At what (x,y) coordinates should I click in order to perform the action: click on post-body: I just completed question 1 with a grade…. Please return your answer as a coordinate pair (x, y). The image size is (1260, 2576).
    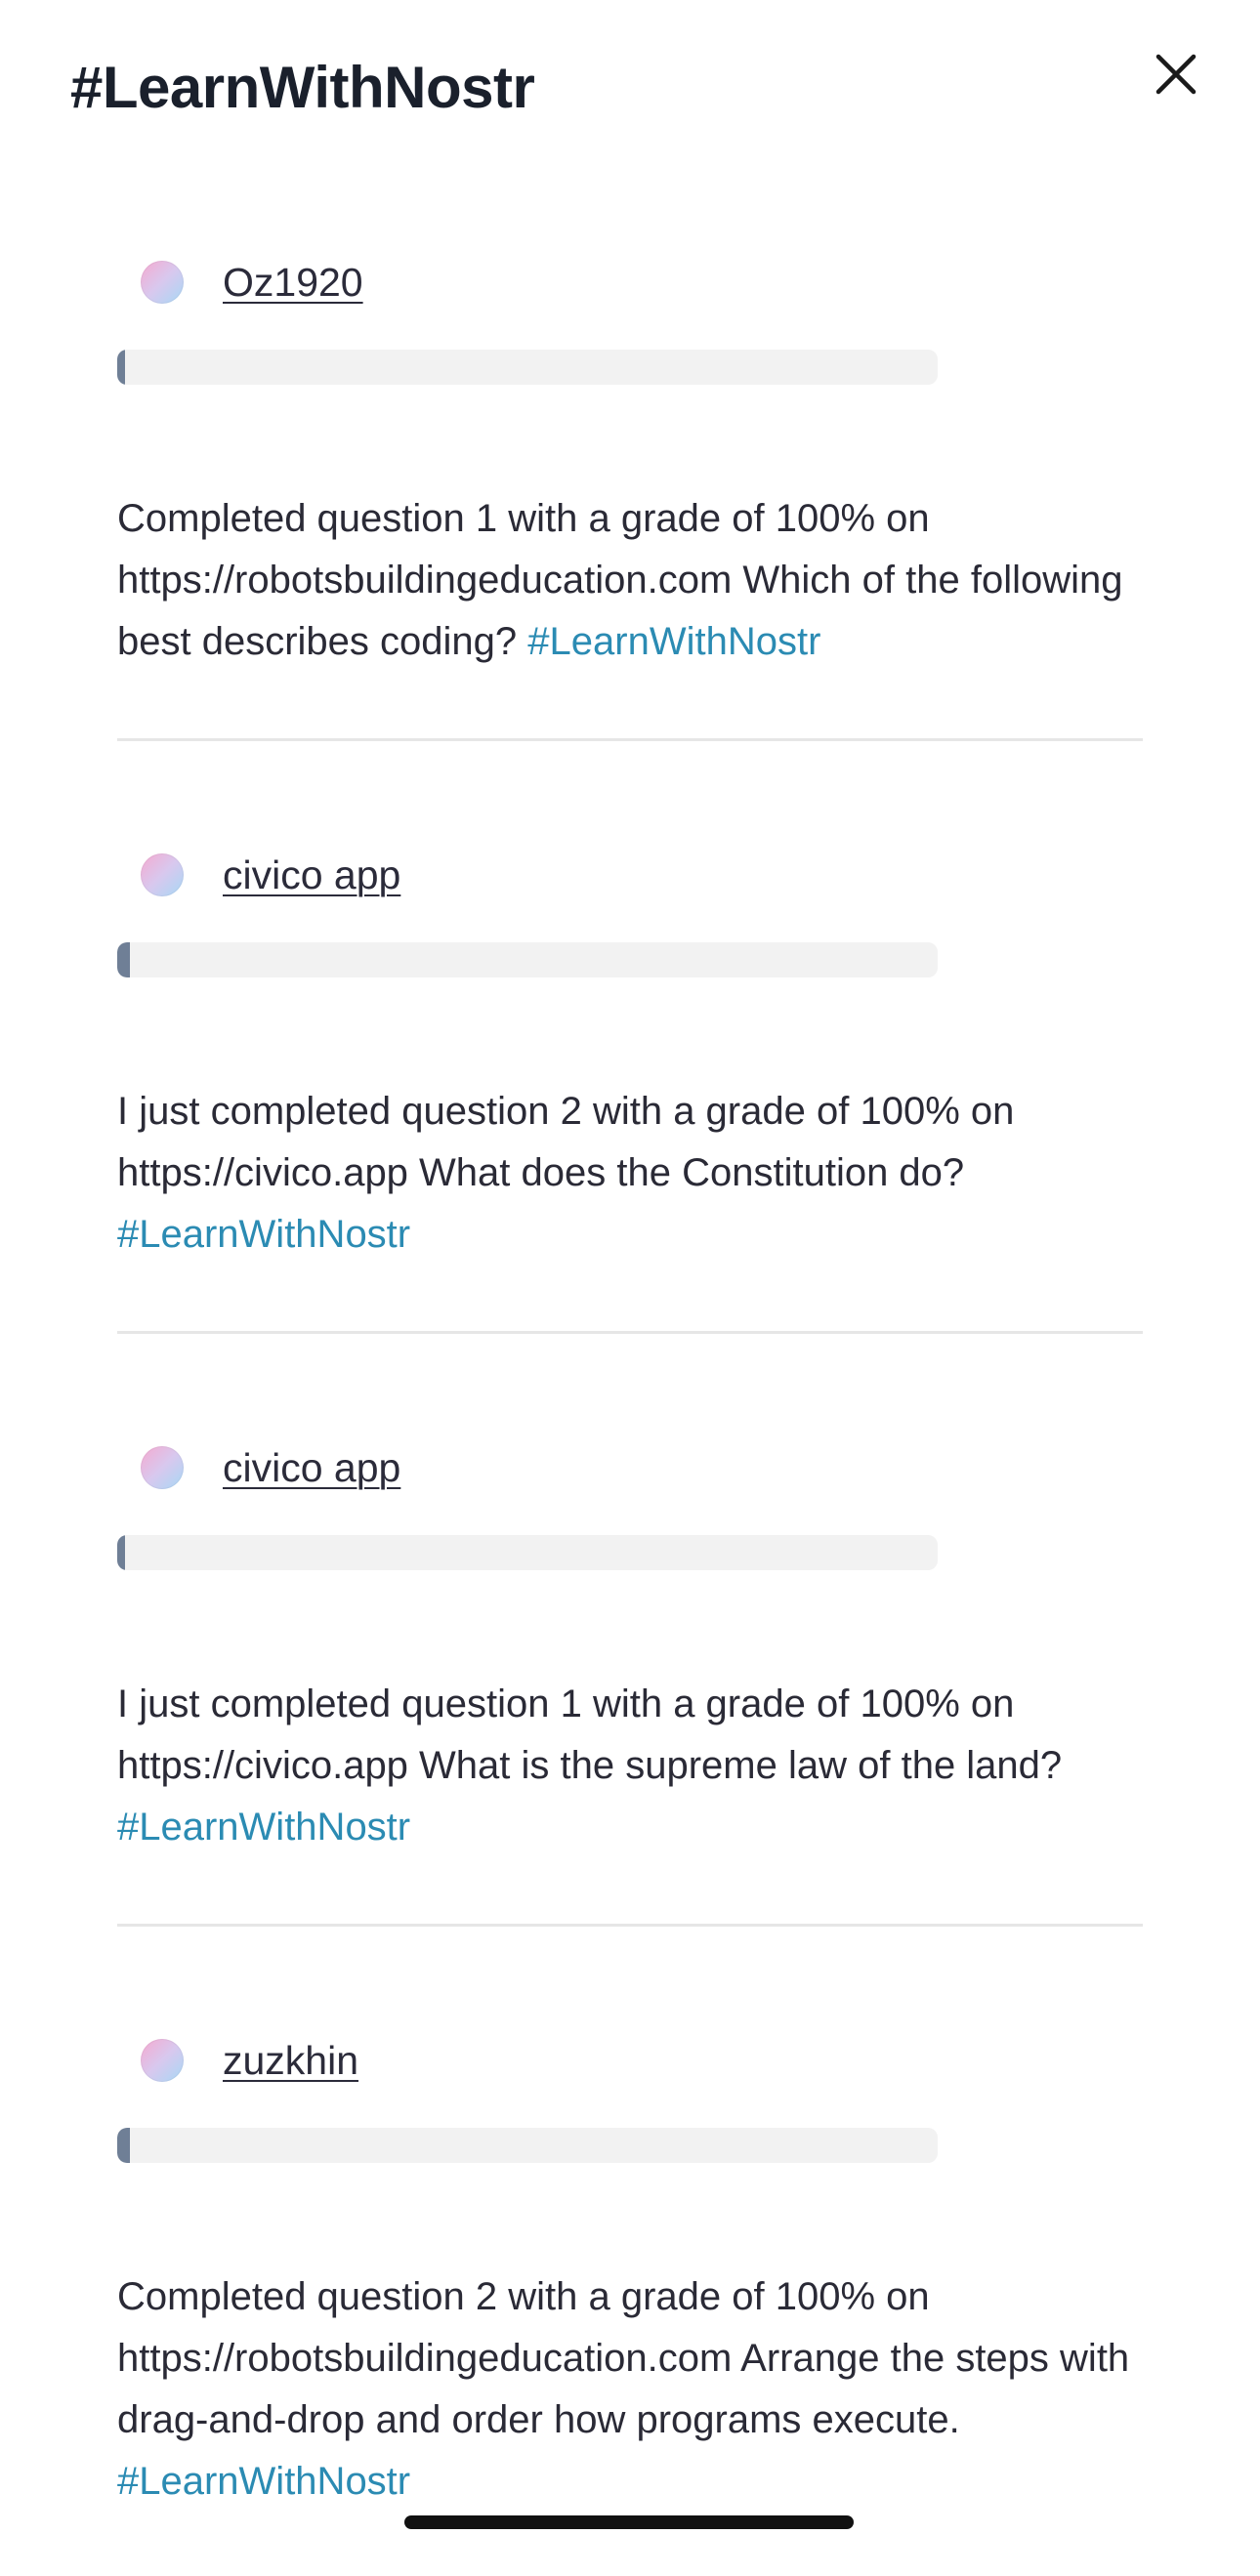
    Looking at the image, I should click on (590, 1735).